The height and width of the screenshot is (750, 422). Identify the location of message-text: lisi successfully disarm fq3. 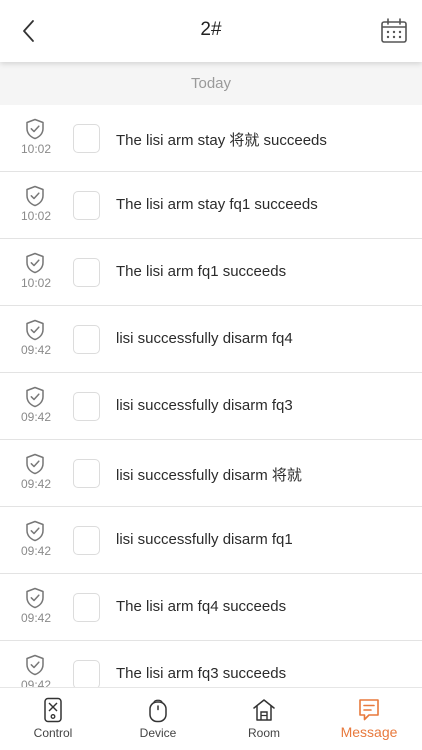
(204, 405).